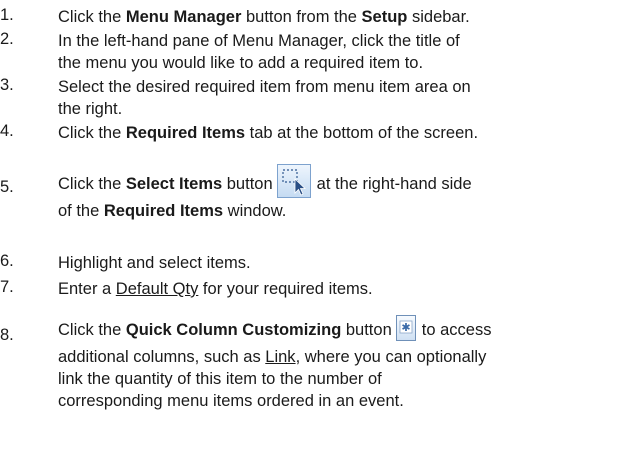 This screenshot has width=630, height=466. Describe the element at coordinates (362, 133) in the screenshot. I see `text-run: tab at the bottom of the screen.` at that location.